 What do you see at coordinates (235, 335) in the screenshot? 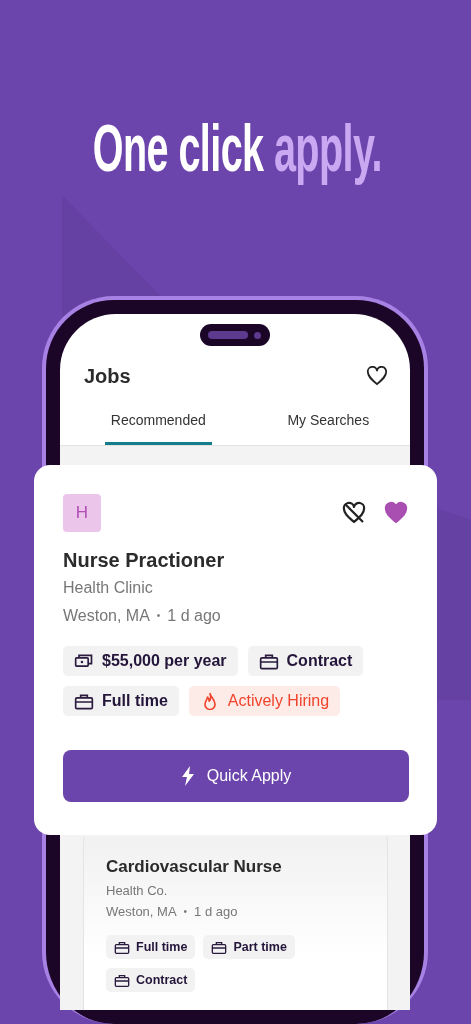
I see `camera-island` at bounding box center [235, 335].